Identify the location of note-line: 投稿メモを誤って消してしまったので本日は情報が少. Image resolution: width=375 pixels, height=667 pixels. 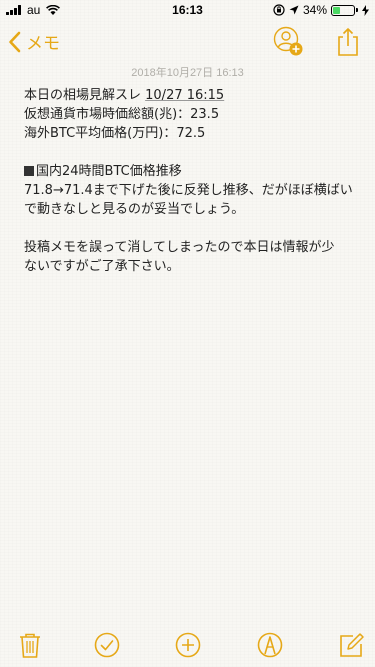
(179, 247).